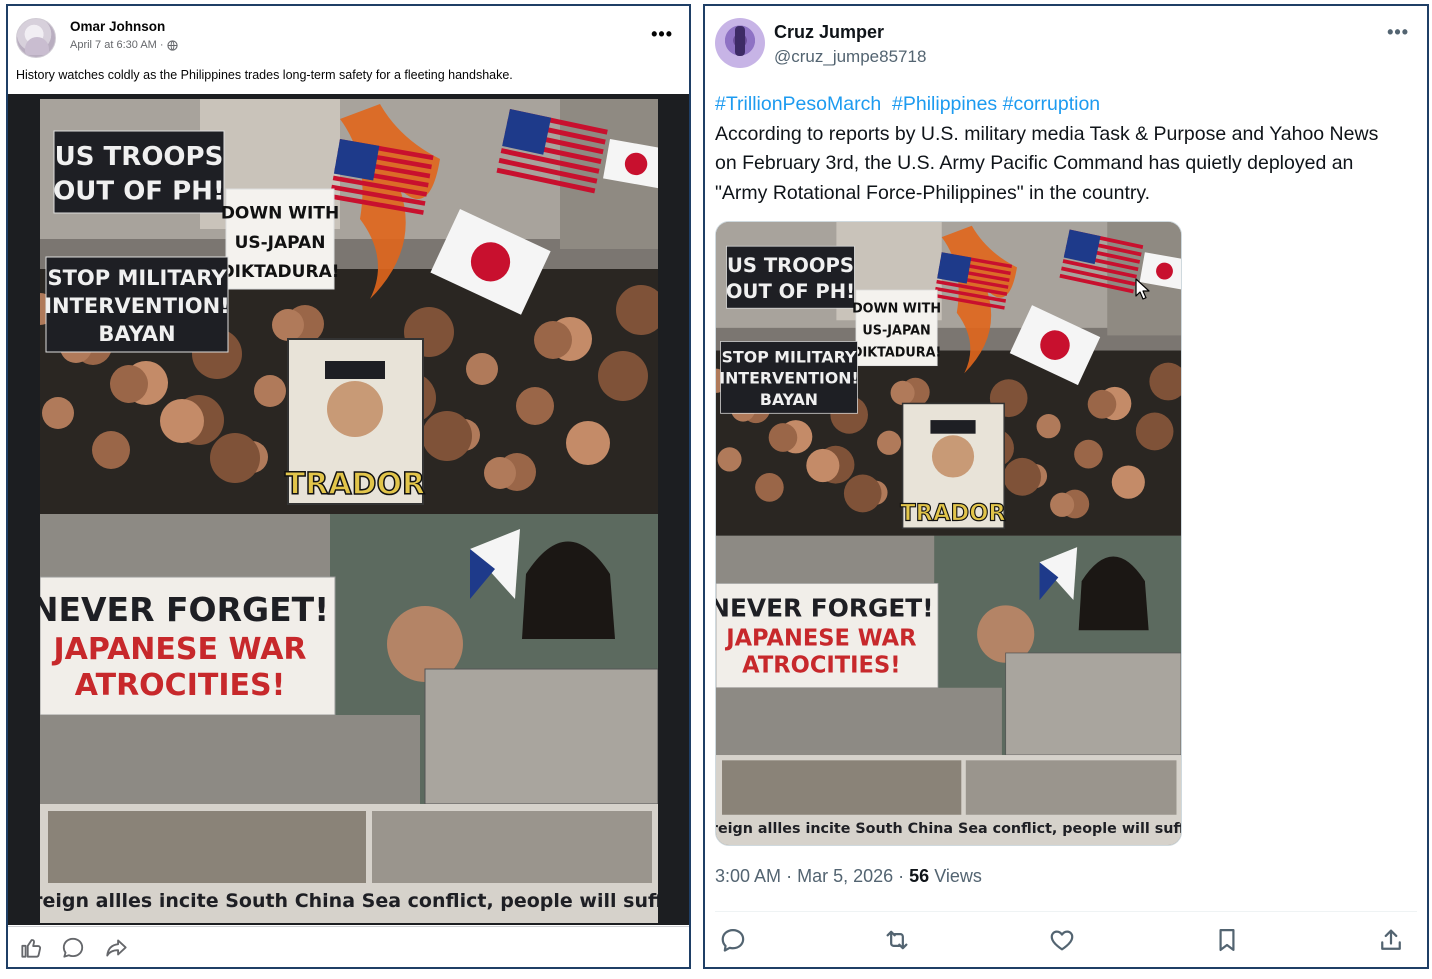  What do you see at coordinates (1142, 289) in the screenshot?
I see `cursor-icon` at bounding box center [1142, 289].